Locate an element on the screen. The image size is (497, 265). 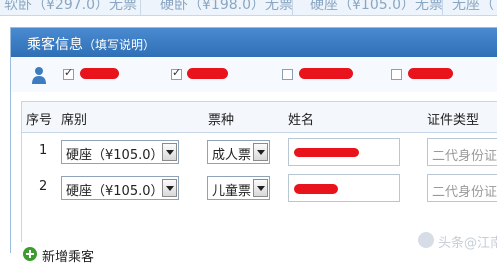
seat-availability-cell: 硬卧（¥198.0）无票 is located at coordinates (226, 6).